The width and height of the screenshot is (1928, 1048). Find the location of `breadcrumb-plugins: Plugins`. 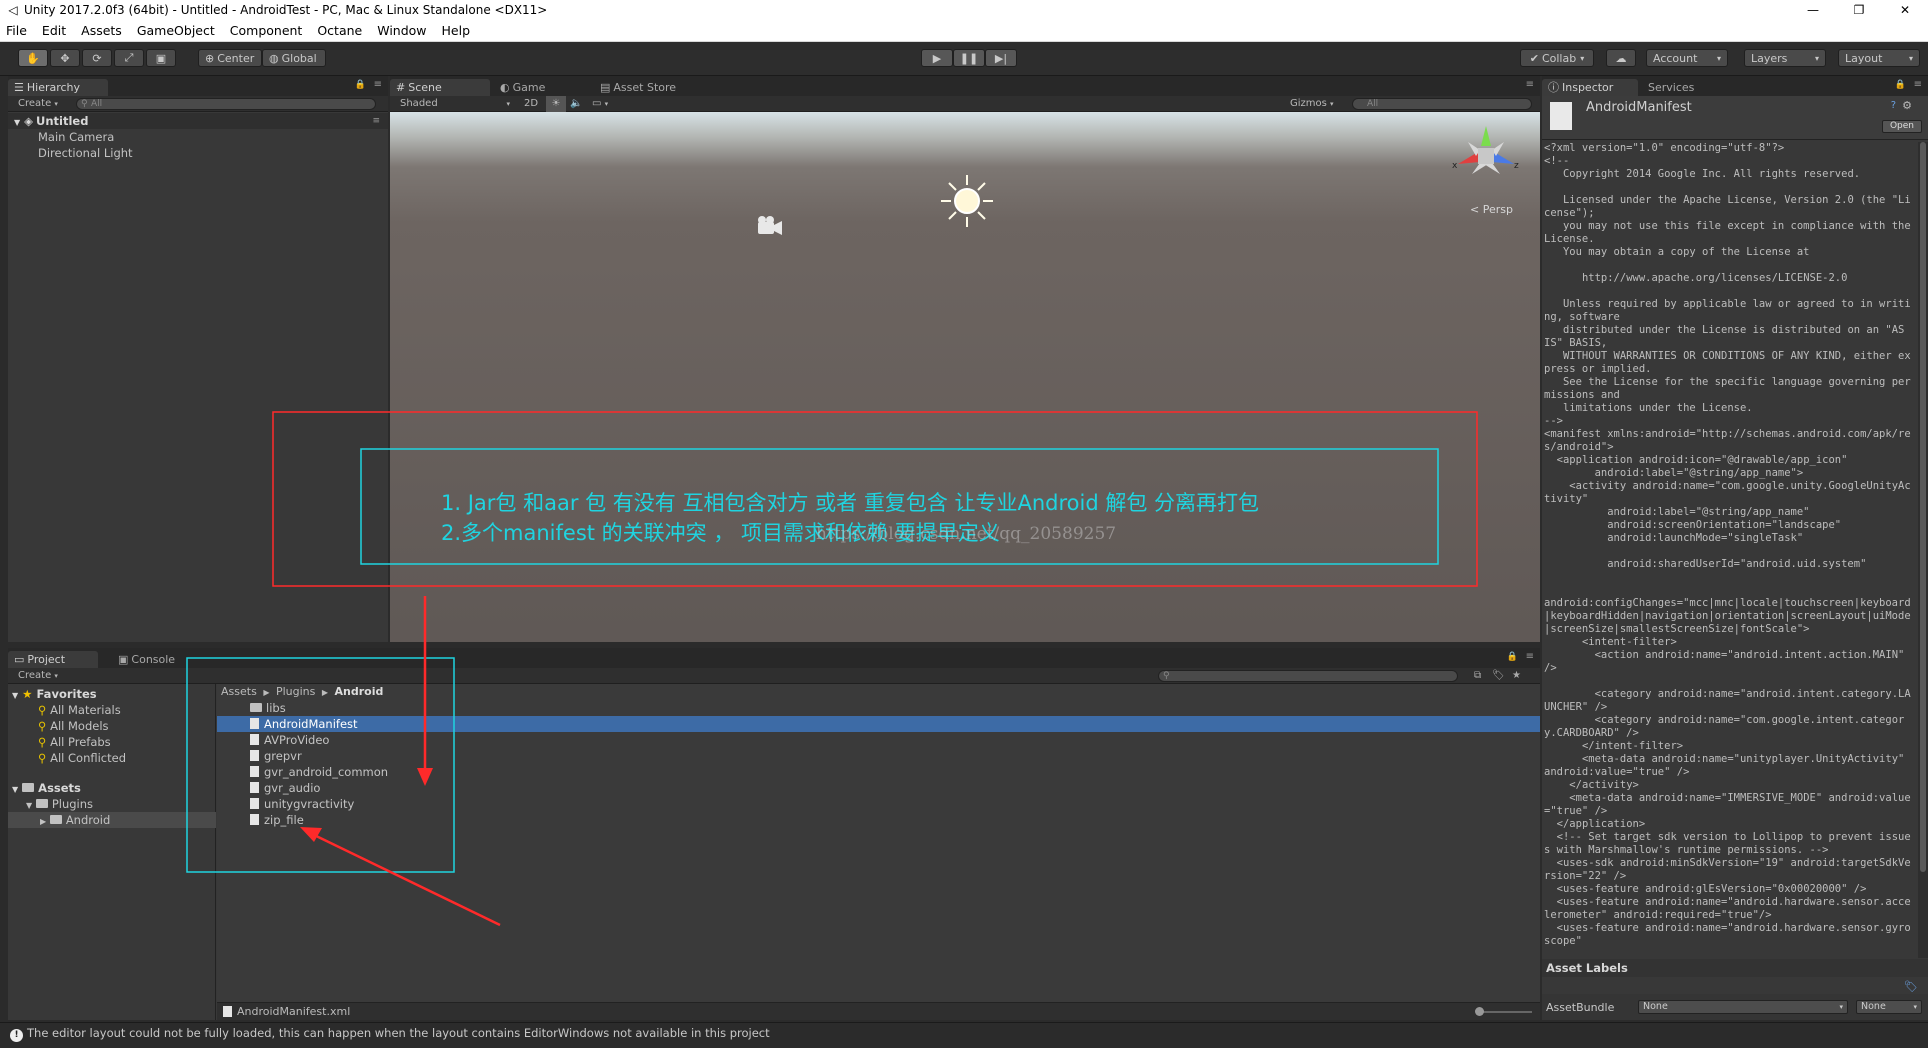

breadcrumb-plugins: Plugins is located at coordinates (295, 691).